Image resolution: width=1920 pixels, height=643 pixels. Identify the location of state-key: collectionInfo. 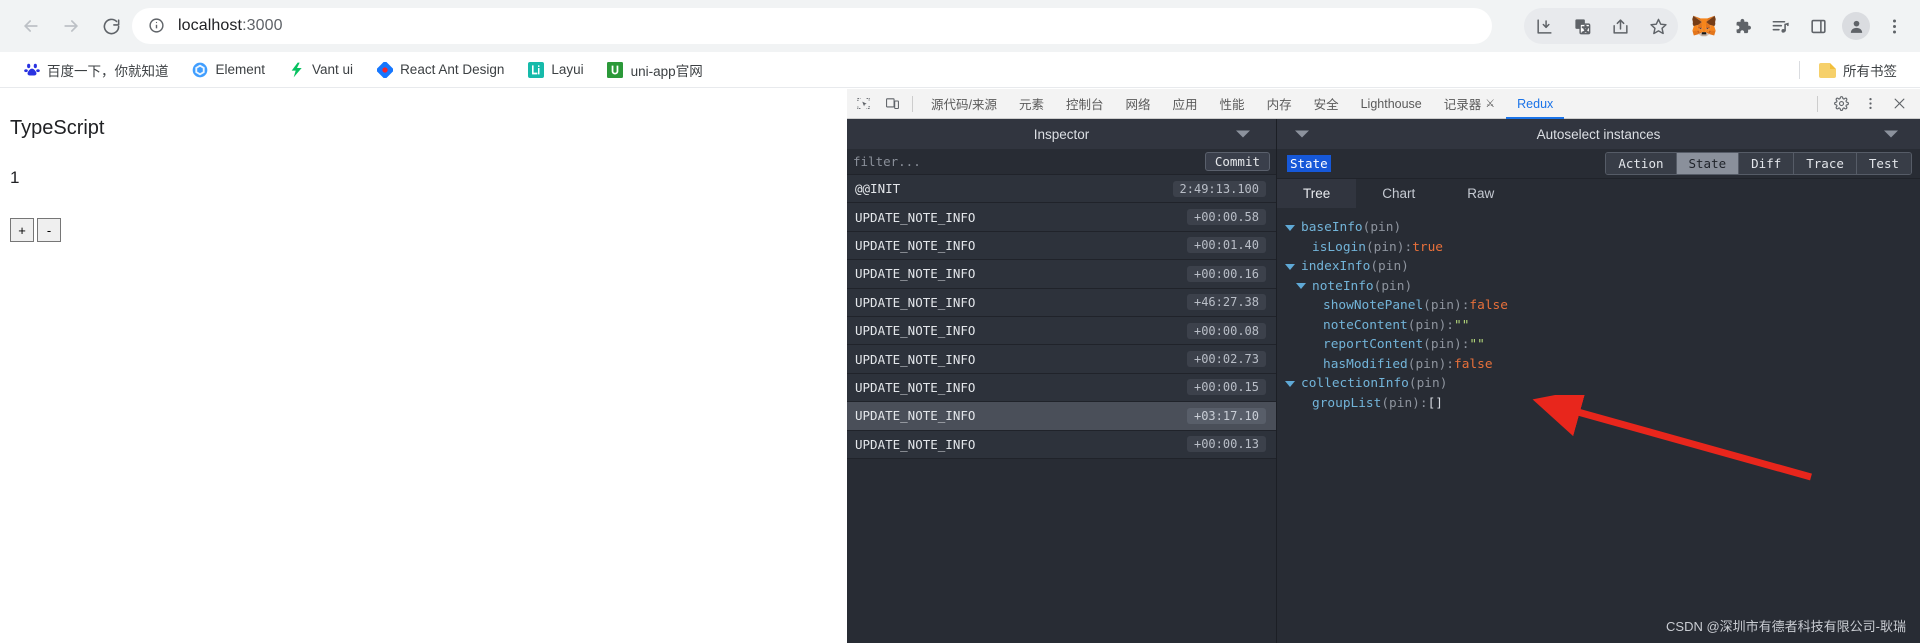
(1355, 383).